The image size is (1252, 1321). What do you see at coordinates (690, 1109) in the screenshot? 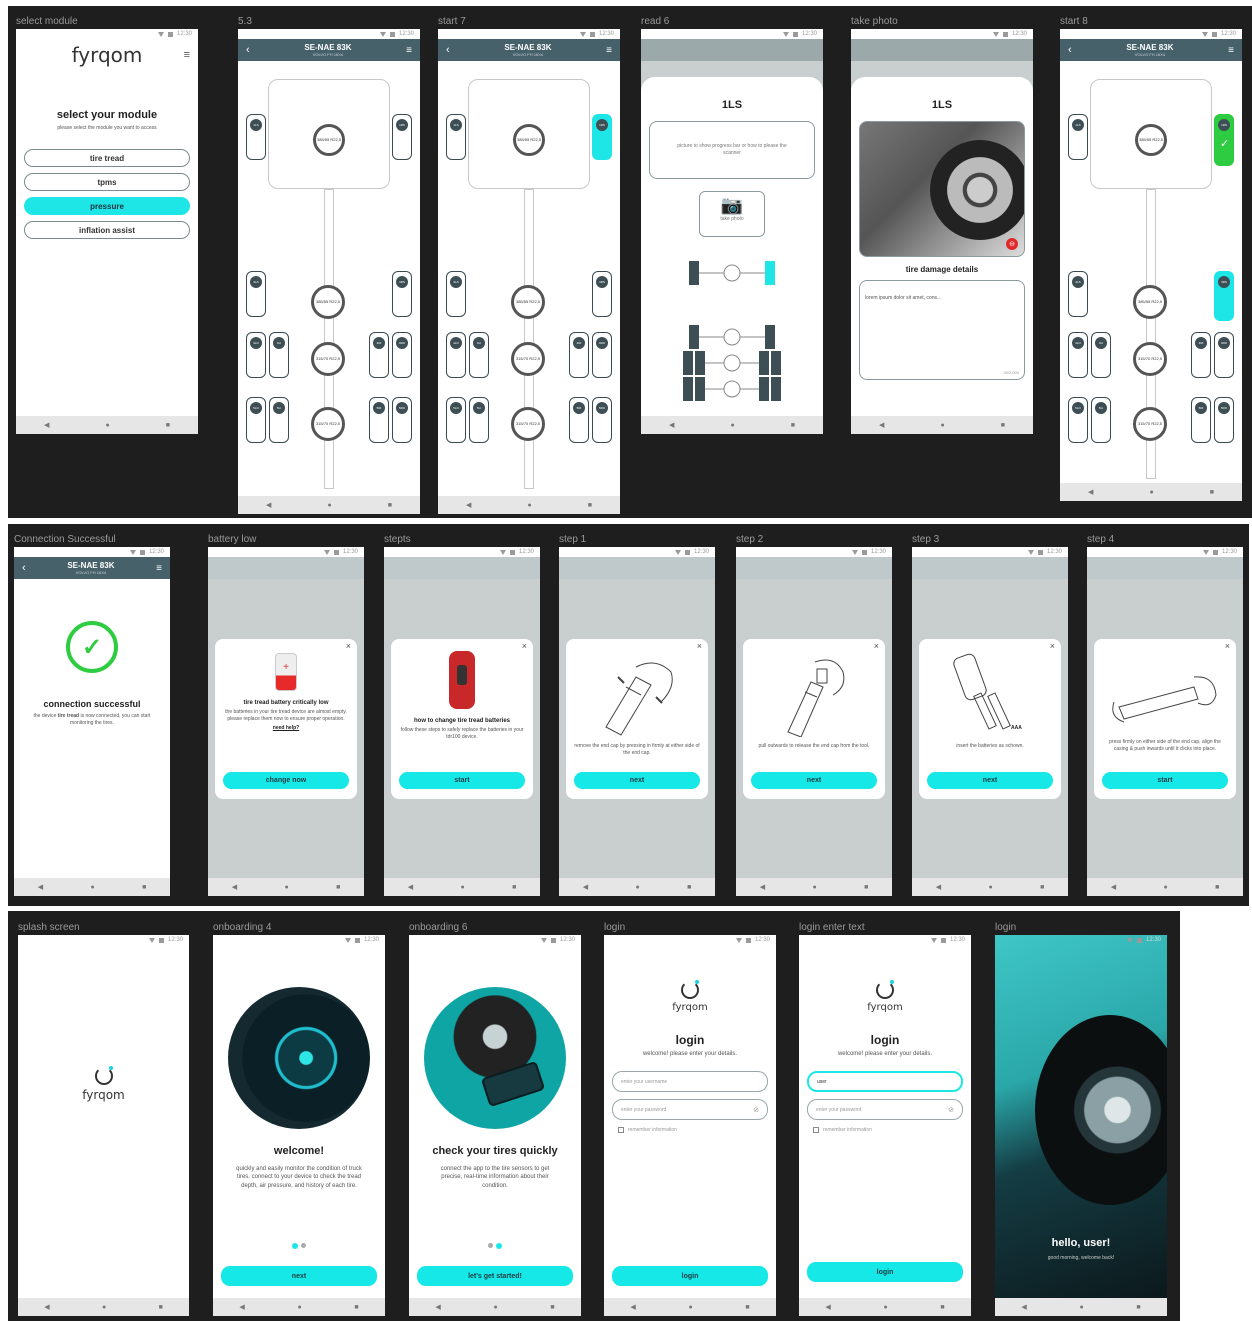
I see `password-input: enter your password ⊘` at bounding box center [690, 1109].